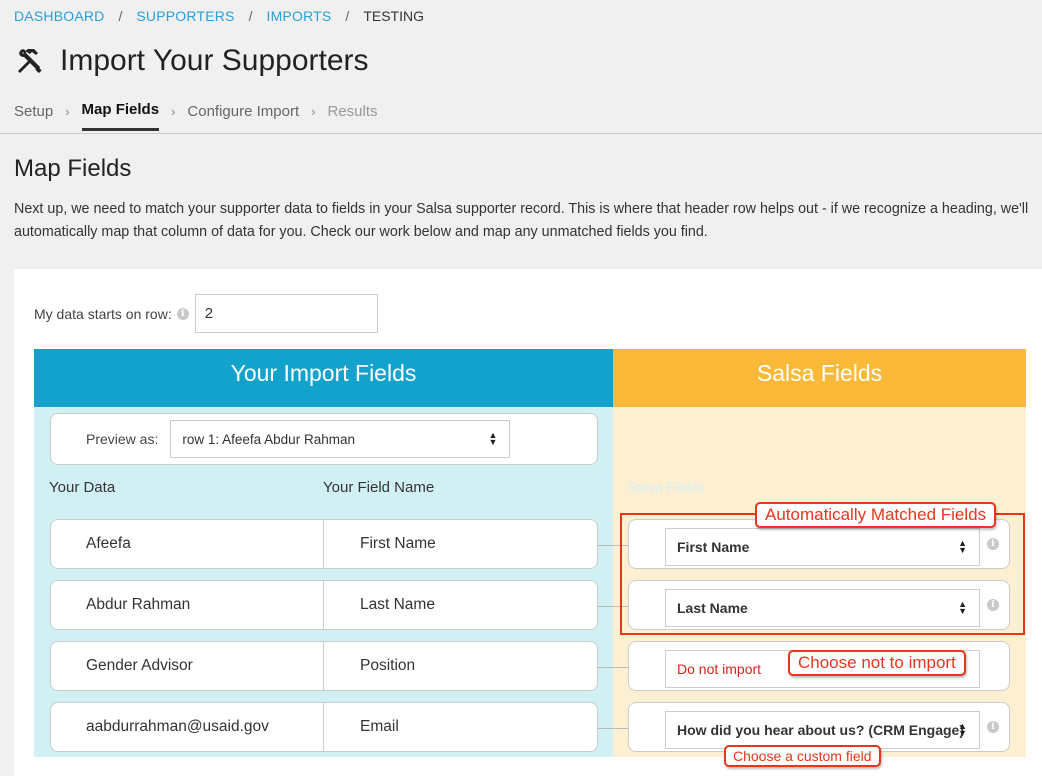 This screenshot has height=776, width=1042. Describe the element at coordinates (187, 666) in the screenshot. I see `import-row-data: Gender Advisor` at that location.